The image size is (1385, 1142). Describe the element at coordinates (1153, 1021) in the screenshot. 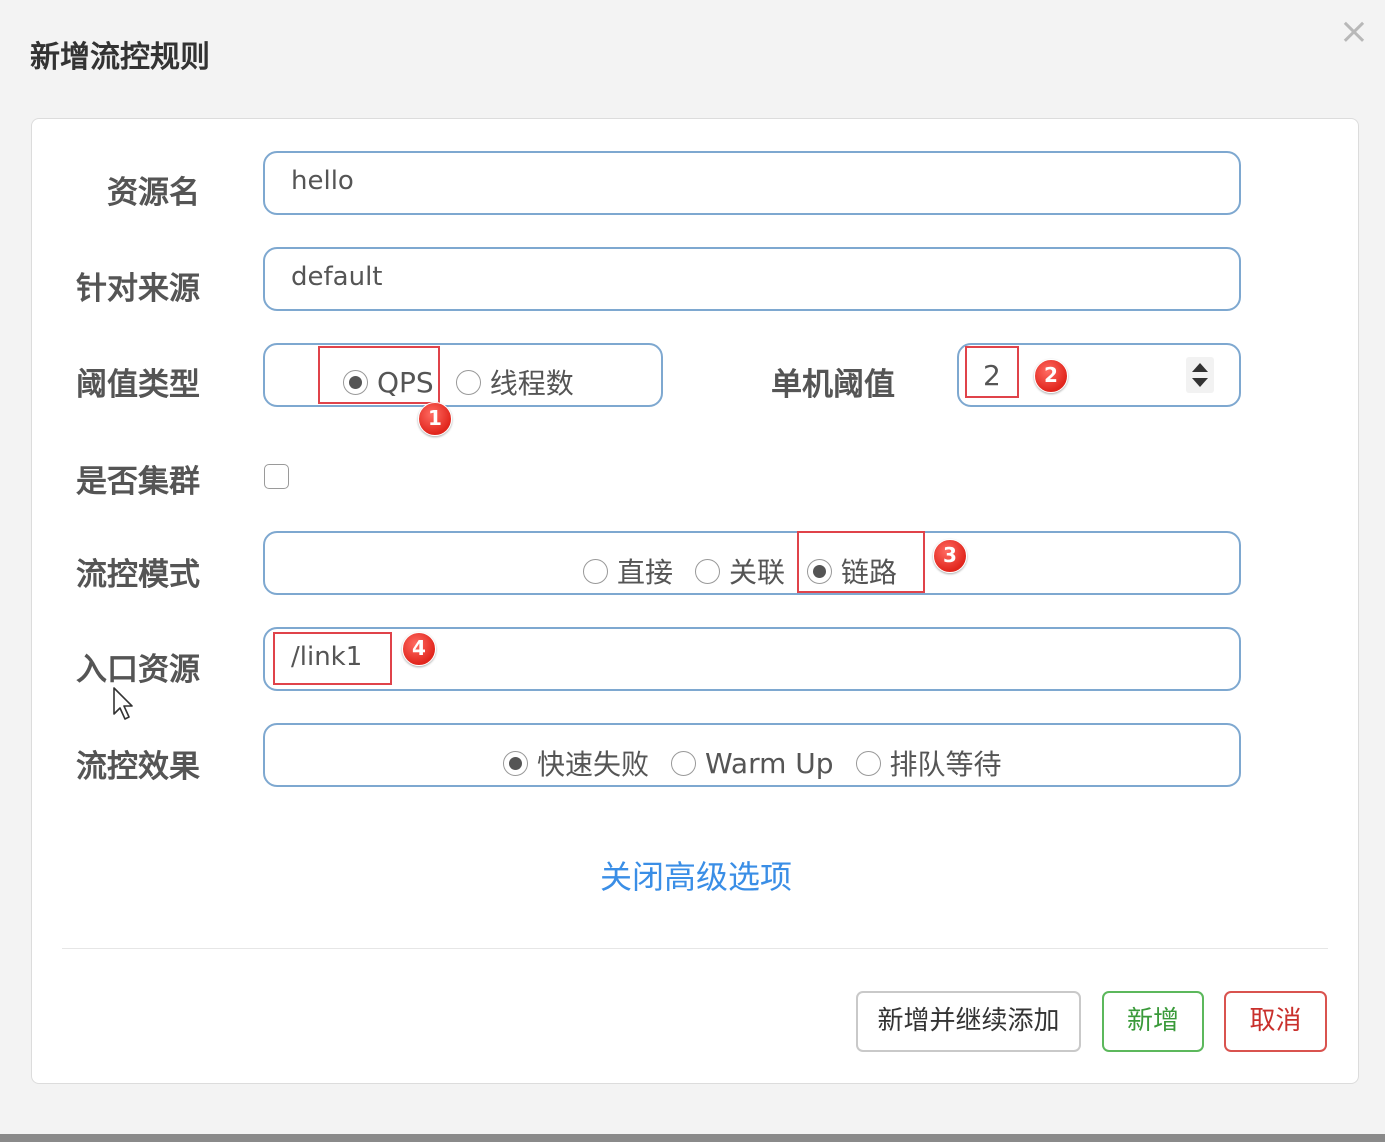

I see `add-button: 新增` at that location.